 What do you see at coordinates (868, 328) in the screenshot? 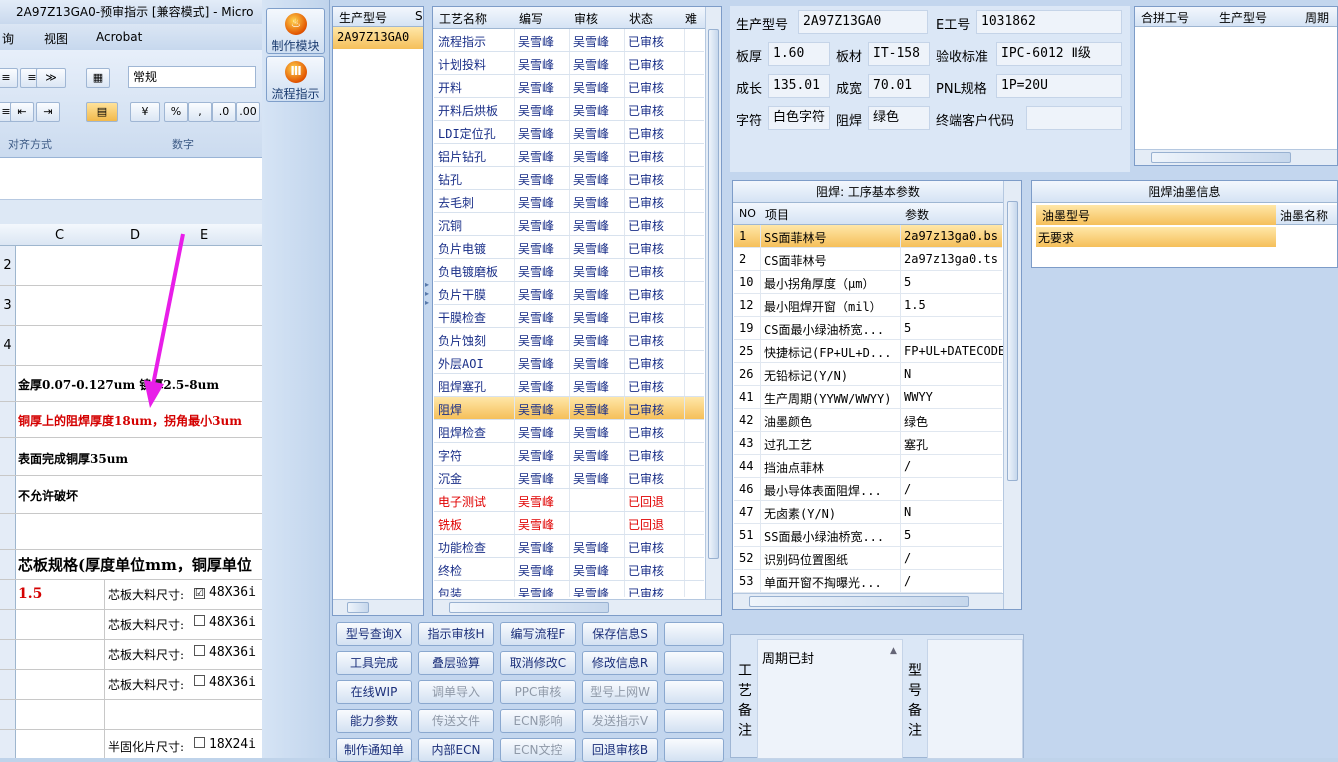
I see `param-row: 19 CS面最小绿油桥宽... 5` at bounding box center [868, 328].